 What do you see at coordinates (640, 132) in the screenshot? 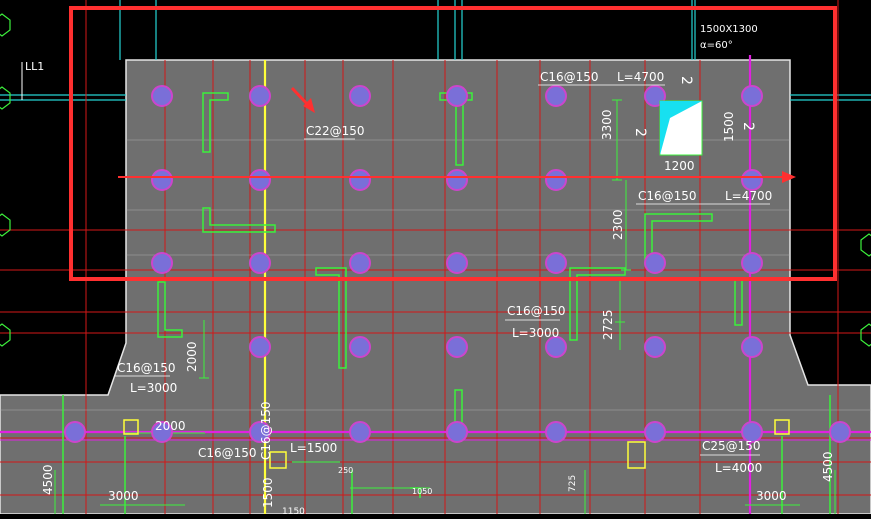
I see `mark-2-left: 2` at bounding box center [640, 132].